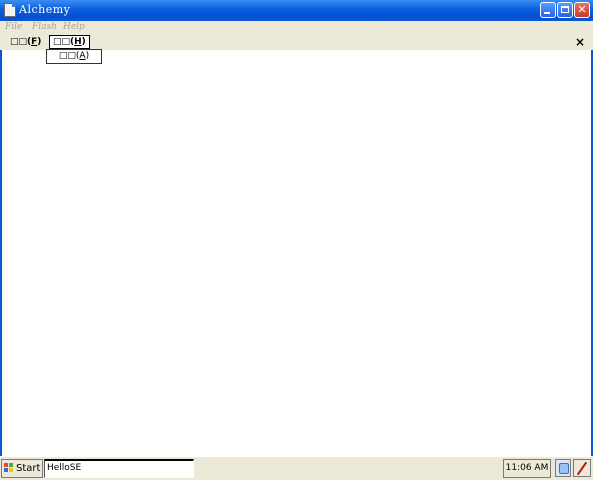  Describe the element at coordinates (582, 10) in the screenshot. I see `close-window-button: ✕` at that location.